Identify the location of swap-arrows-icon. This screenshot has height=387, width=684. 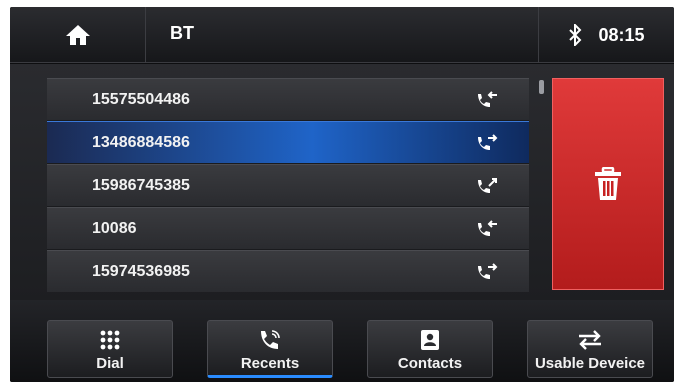
(590, 340).